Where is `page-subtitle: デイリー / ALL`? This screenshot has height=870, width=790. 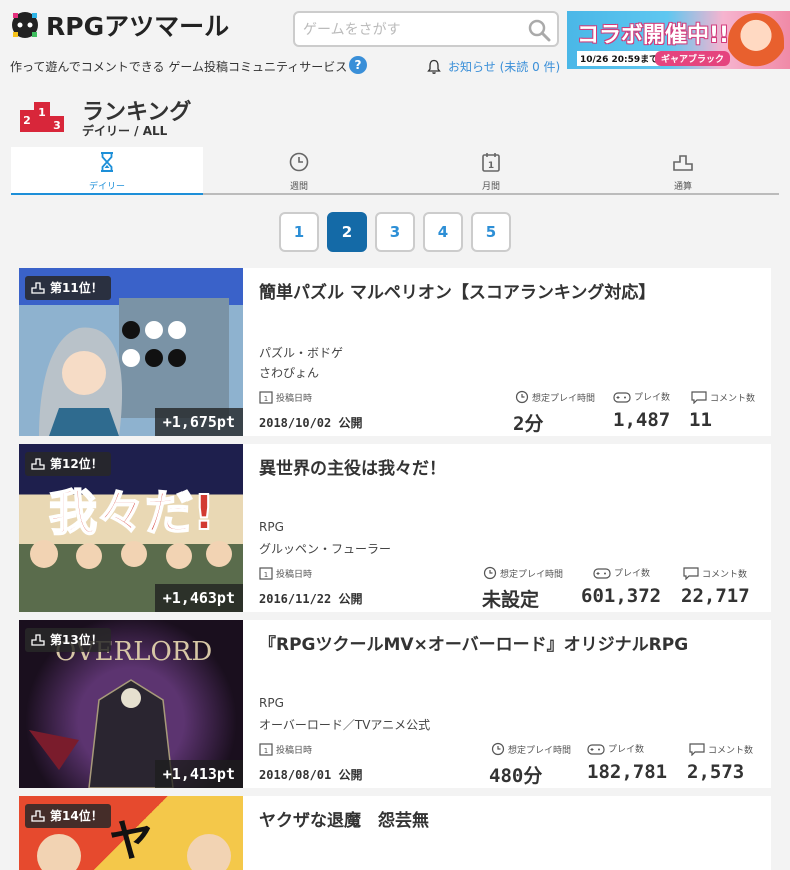
page-subtitle: デイリー / ALL is located at coordinates (125, 131).